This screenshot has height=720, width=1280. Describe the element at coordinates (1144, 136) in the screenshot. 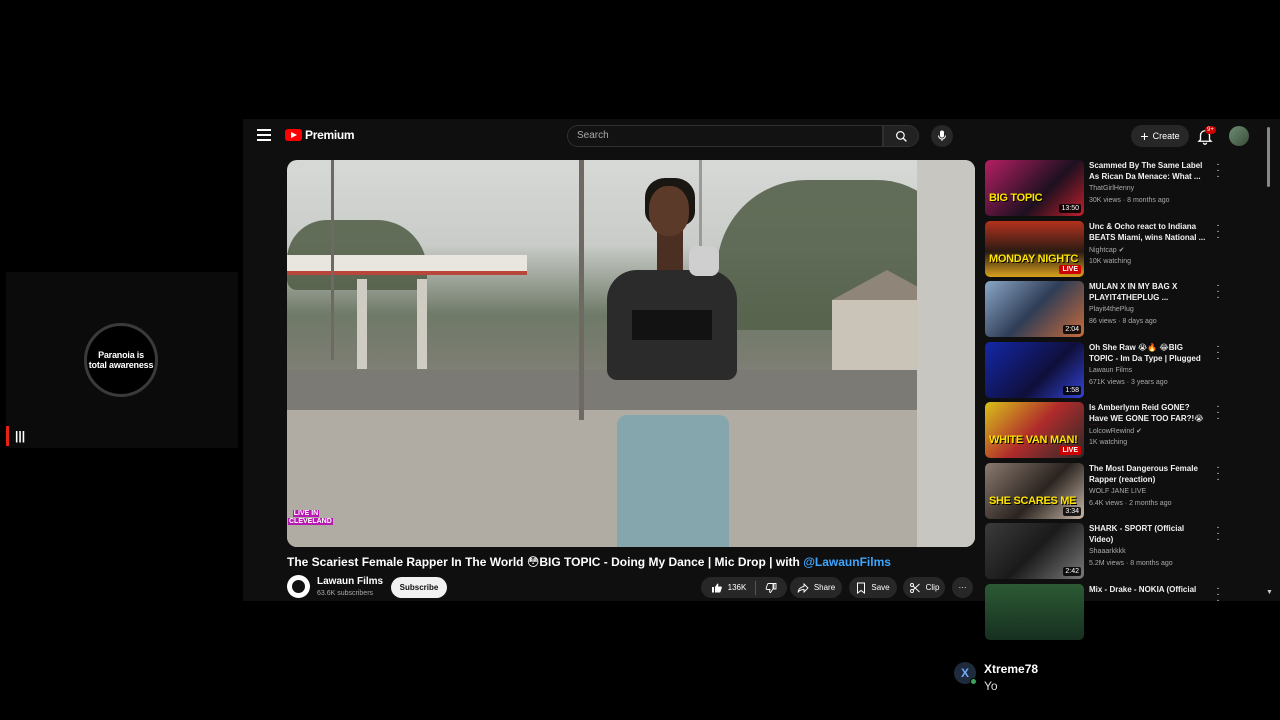

I see `plus-icon: +` at that location.